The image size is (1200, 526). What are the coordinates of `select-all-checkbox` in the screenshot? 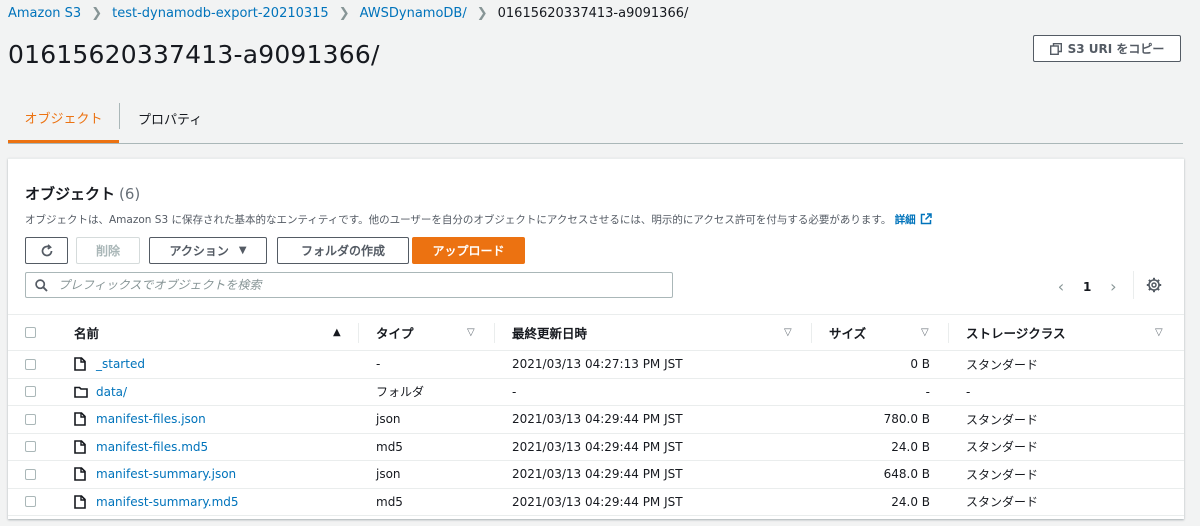 It's located at (30, 332).